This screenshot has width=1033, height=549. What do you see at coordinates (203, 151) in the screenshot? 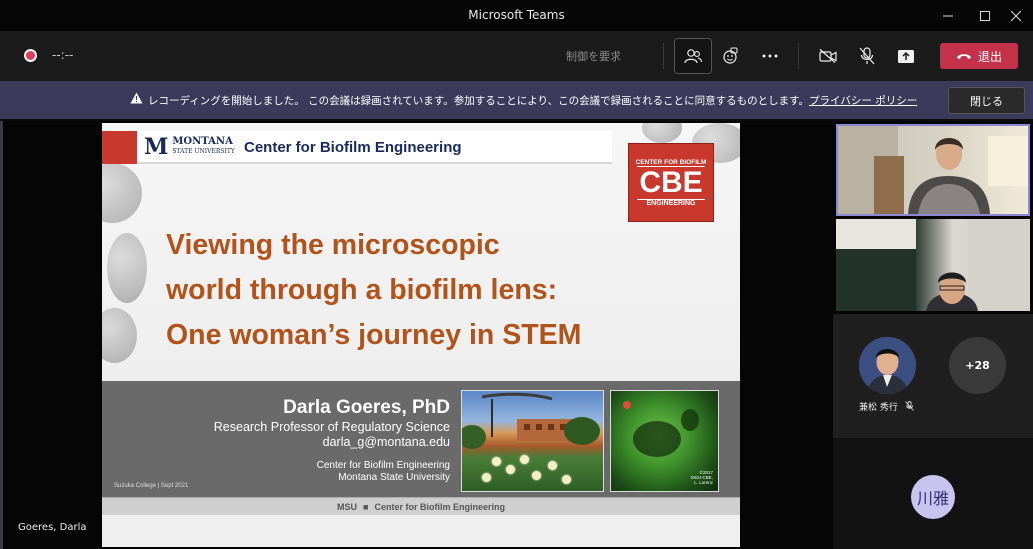
I see `logo-subname: STATE UNIVERSITY` at bounding box center [203, 151].